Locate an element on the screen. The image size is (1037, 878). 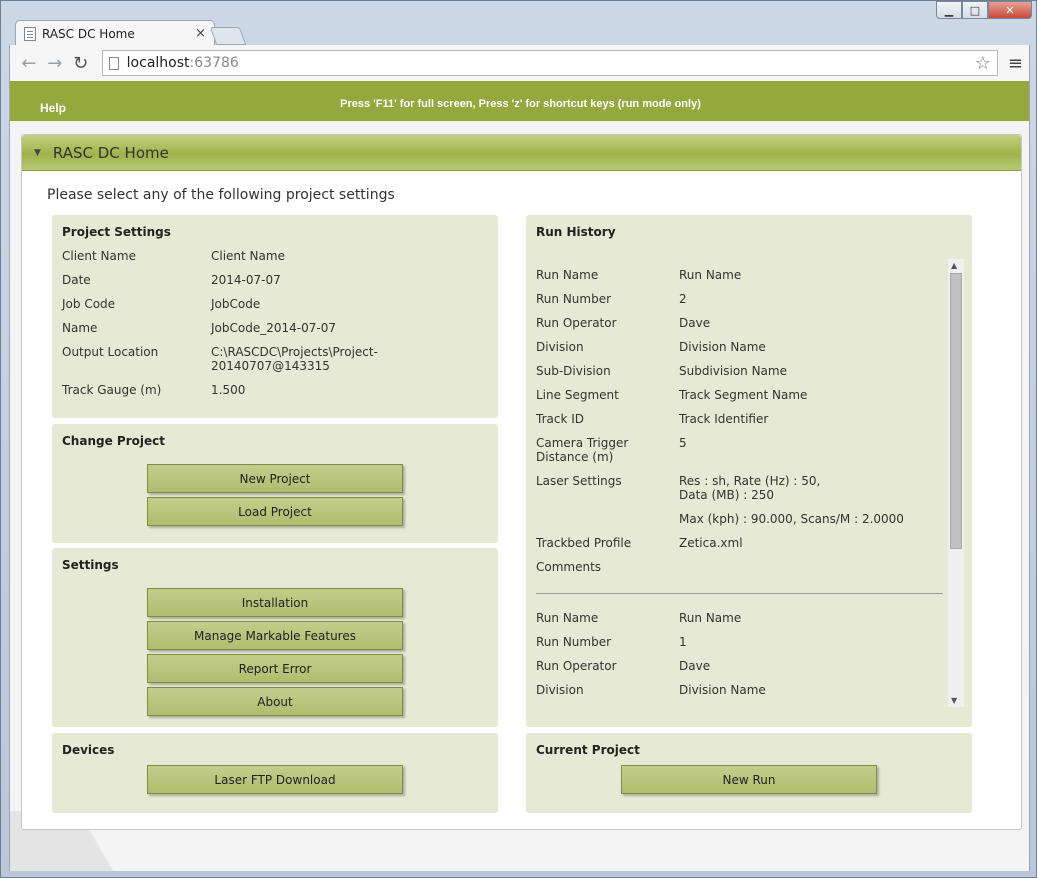
maximize-button: □ is located at coordinates (975, 10).